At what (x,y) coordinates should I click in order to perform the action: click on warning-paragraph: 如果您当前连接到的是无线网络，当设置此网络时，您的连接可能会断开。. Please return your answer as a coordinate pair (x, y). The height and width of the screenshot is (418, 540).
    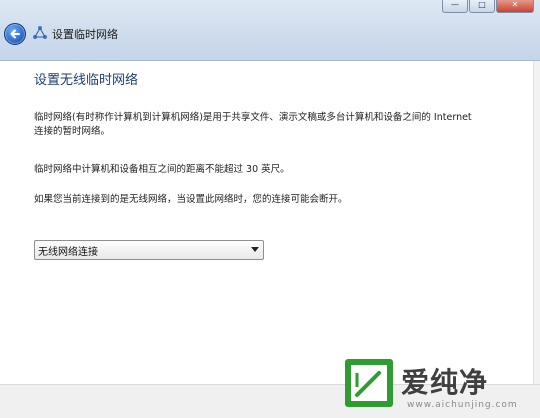
    Looking at the image, I should click on (191, 199).